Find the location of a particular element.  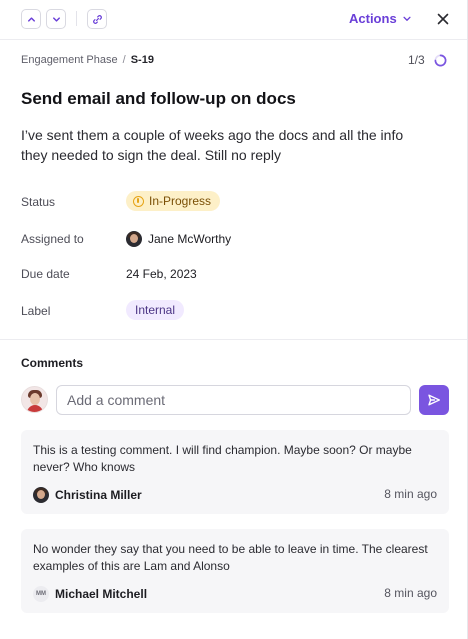

section-divider is located at coordinates (234, 339).